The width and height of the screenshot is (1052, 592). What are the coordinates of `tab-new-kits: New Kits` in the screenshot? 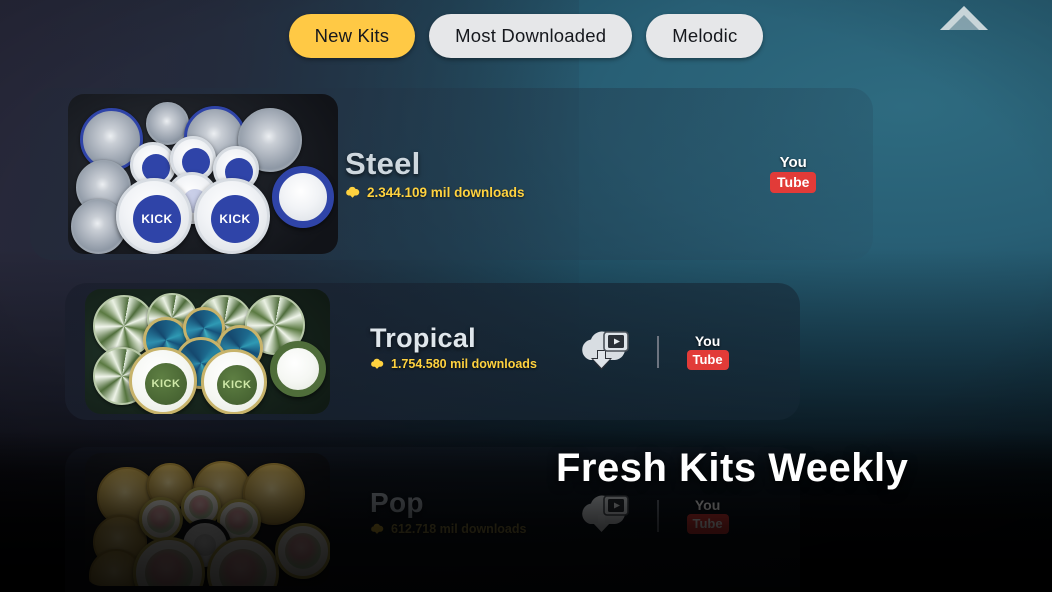 It's located at (352, 36).